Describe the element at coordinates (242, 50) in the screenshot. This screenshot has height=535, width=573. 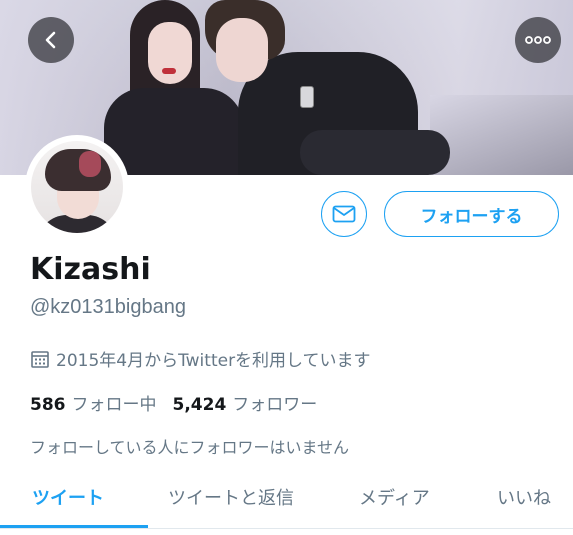
I see `banner-person-right-face` at that location.